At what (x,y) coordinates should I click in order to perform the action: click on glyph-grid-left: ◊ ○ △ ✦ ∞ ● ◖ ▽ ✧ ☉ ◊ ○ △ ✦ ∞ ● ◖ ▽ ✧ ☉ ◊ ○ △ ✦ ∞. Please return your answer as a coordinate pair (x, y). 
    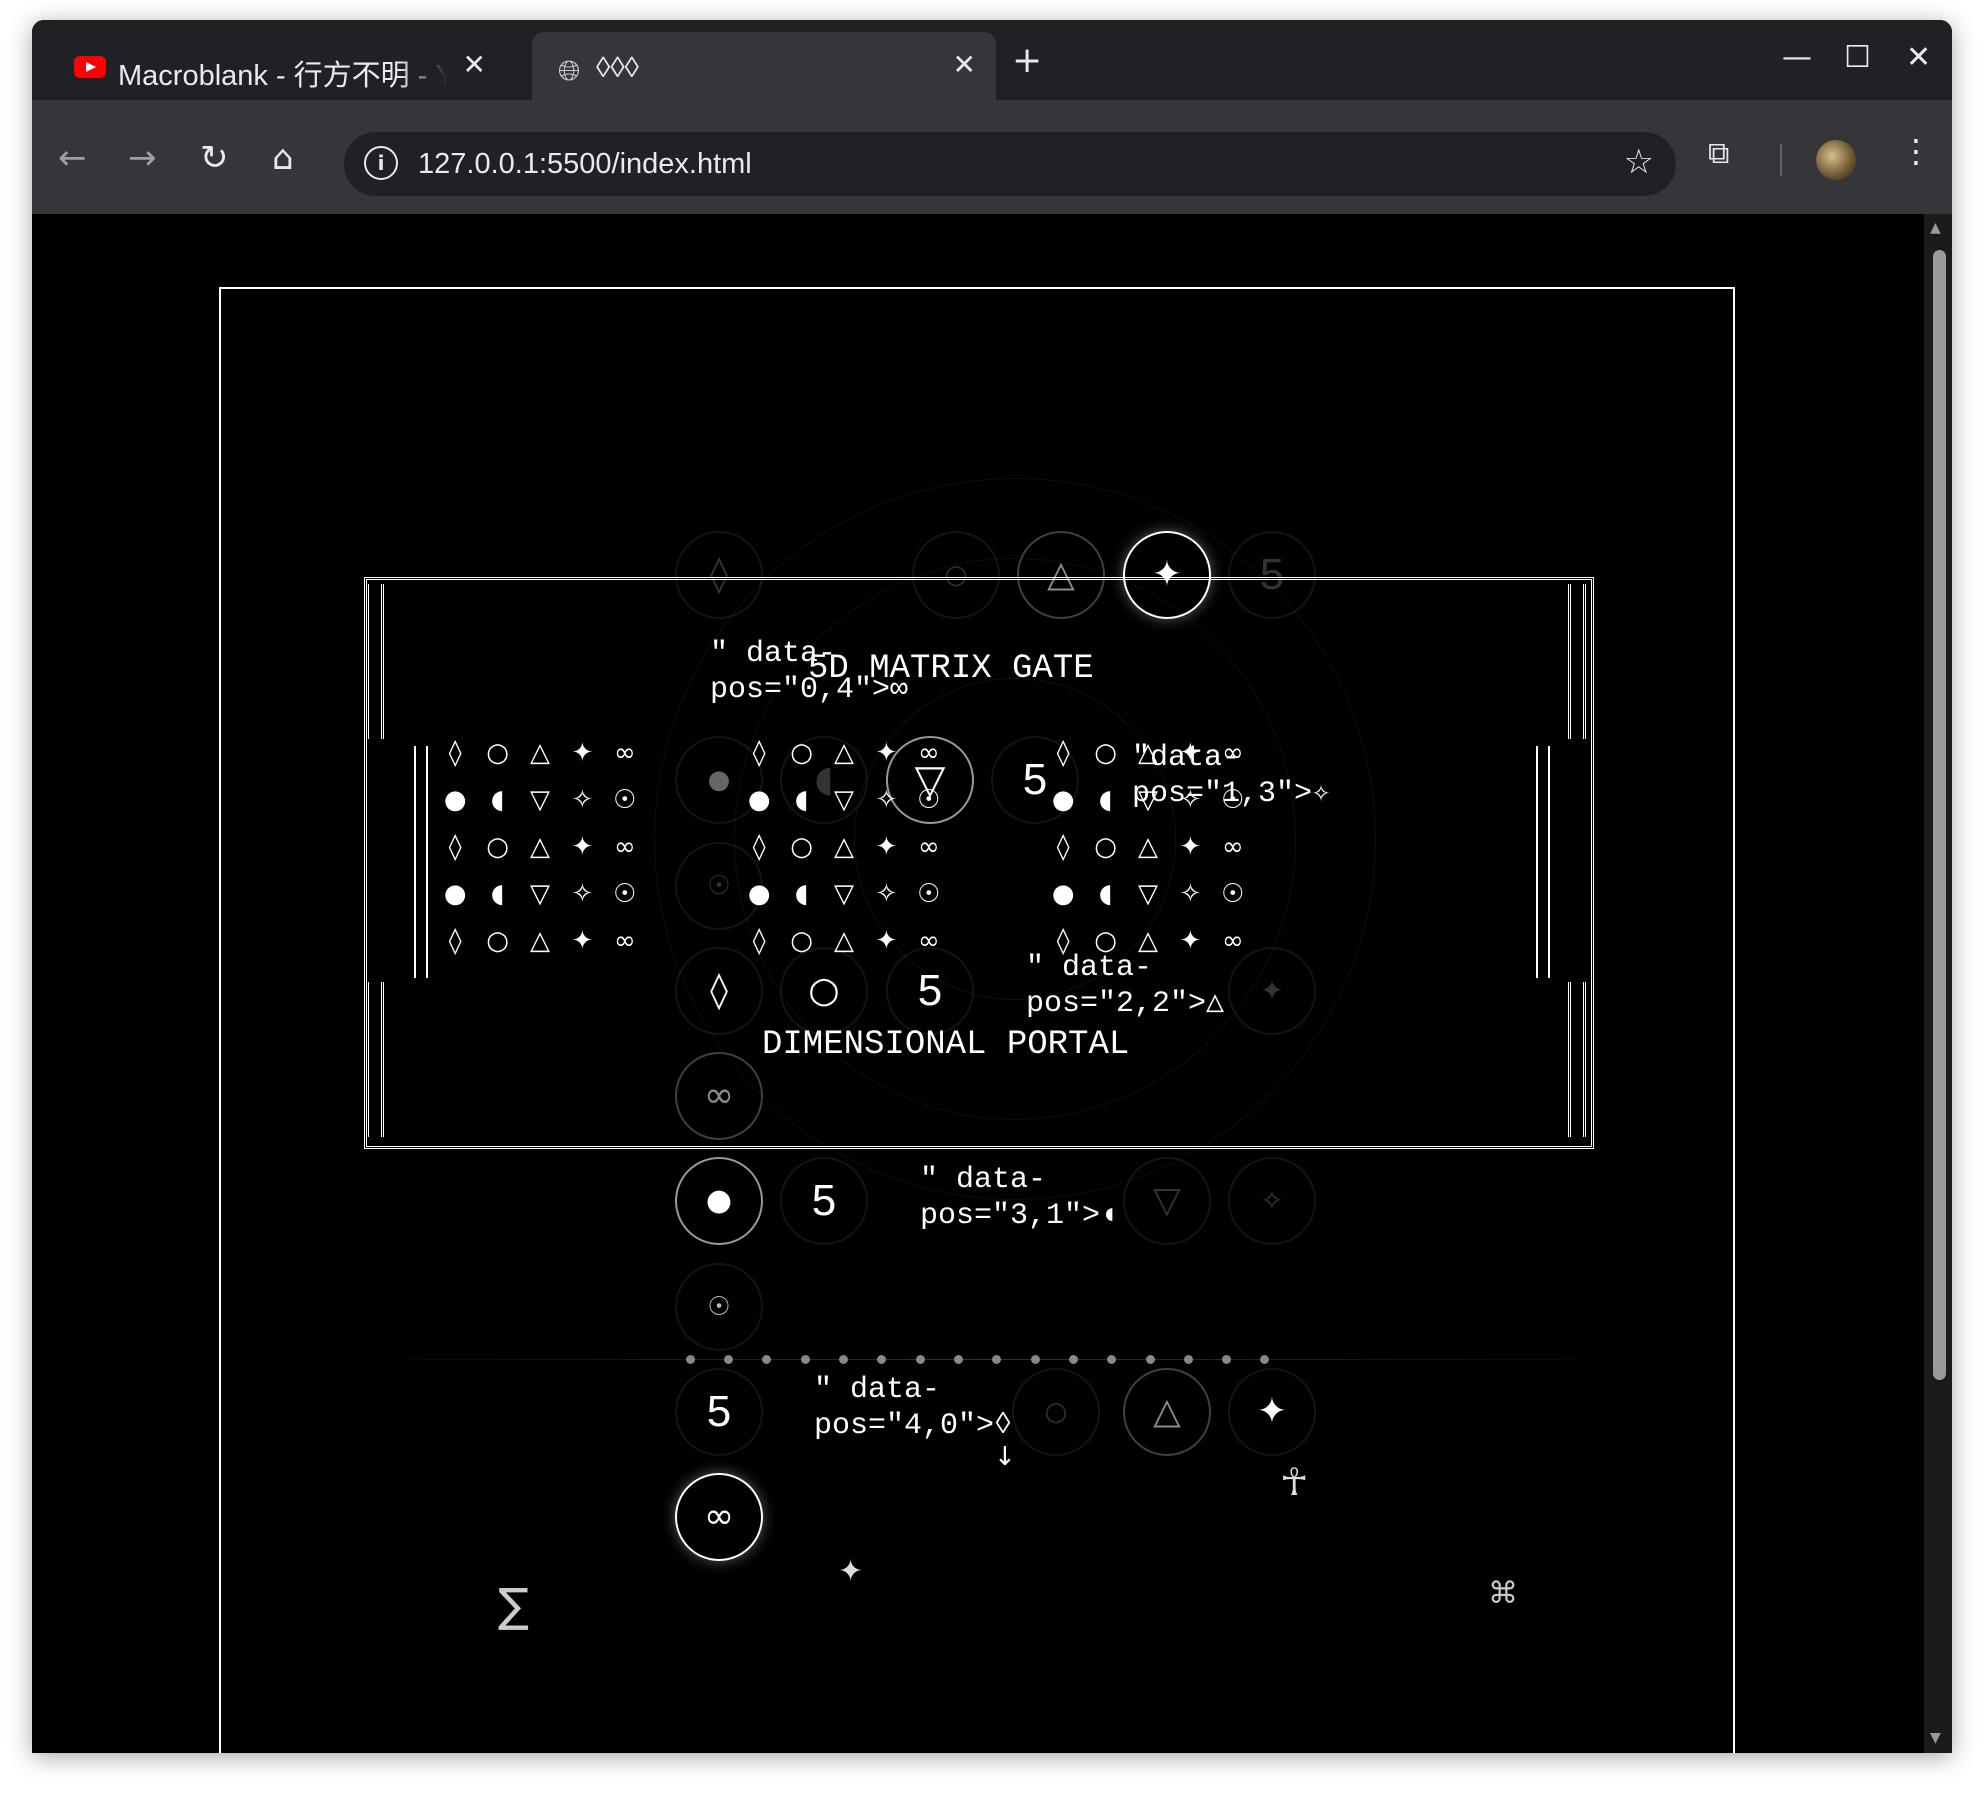
    Looking at the image, I should click on (540, 847).